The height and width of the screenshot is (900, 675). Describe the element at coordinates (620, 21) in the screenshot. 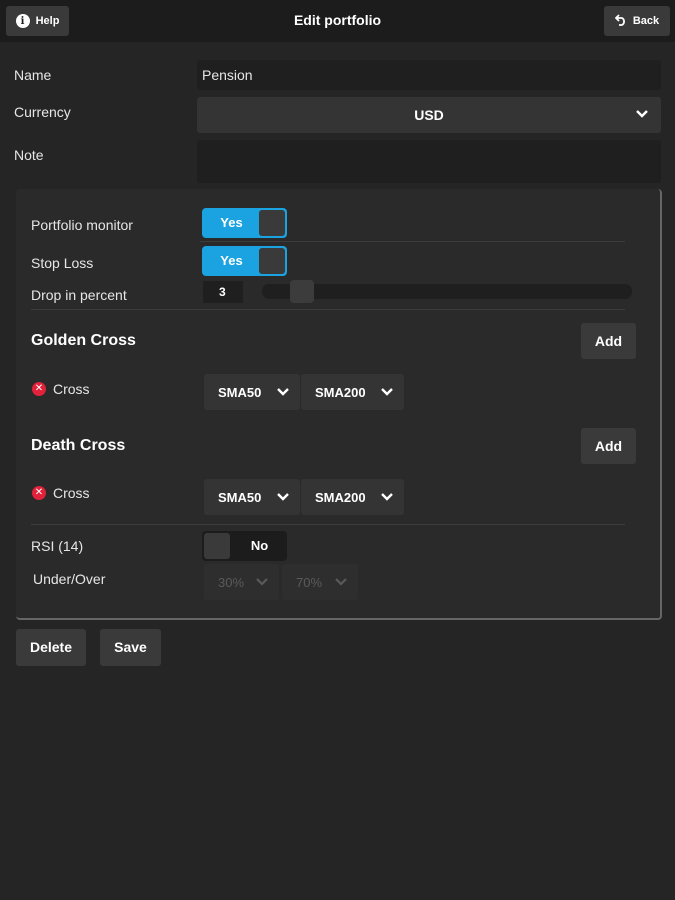

I see `undo-arrow-icon` at that location.